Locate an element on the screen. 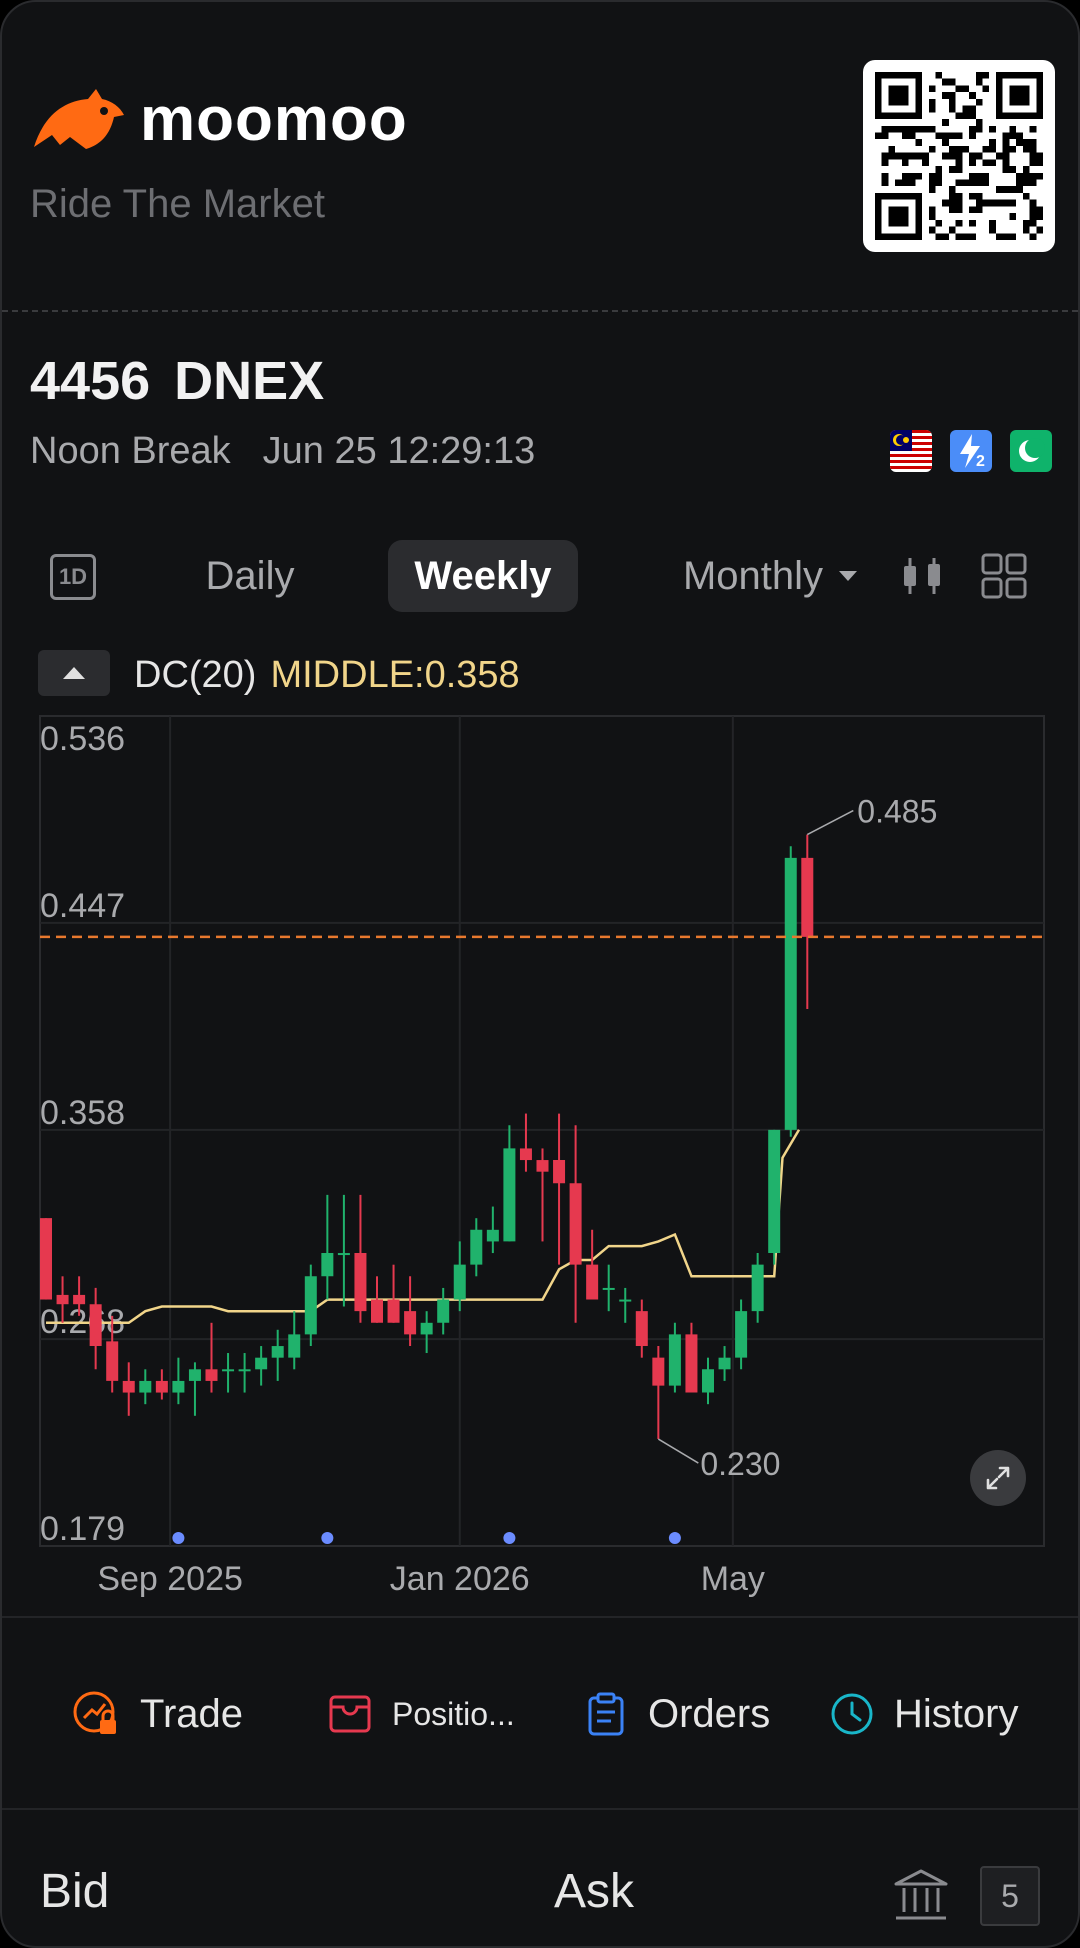 The height and width of the screenshot is (1948, 1080). high-annotation-leader is located at coordinates (830, 822).